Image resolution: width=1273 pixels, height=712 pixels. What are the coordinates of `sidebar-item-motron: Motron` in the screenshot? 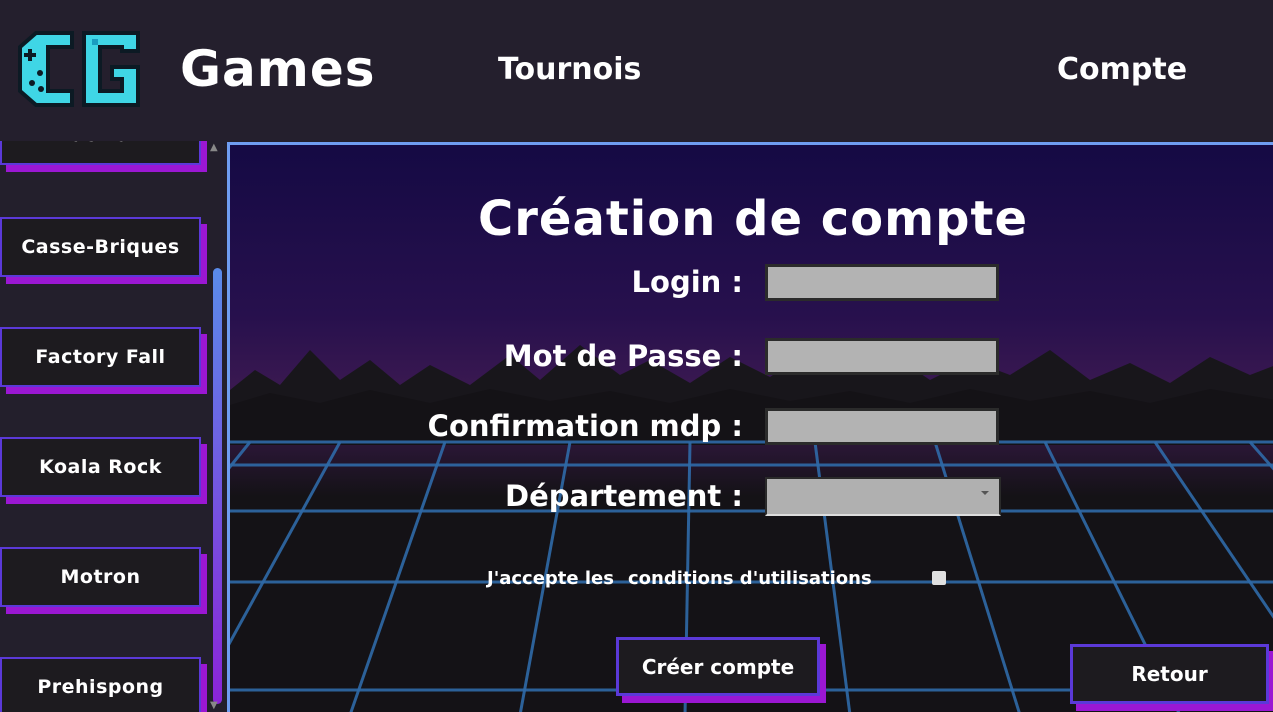 It's located at (100, 577).